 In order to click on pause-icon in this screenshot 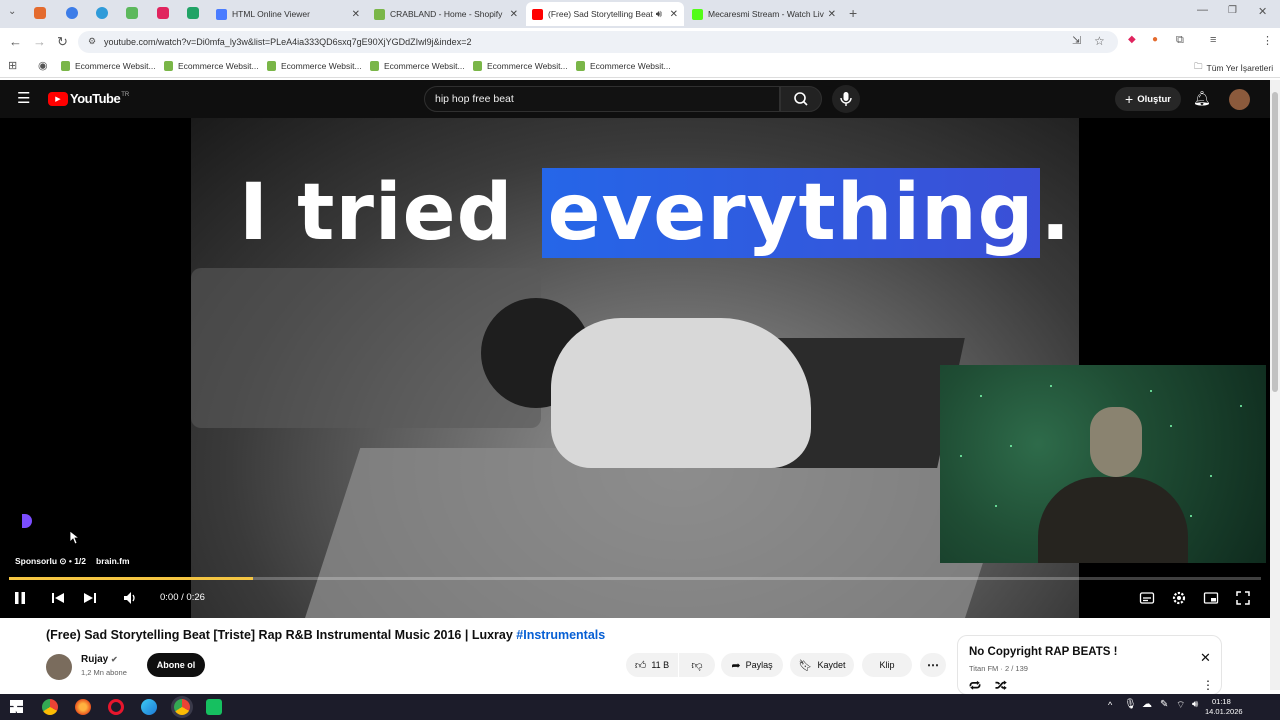, I will do `click(20, 598)`.